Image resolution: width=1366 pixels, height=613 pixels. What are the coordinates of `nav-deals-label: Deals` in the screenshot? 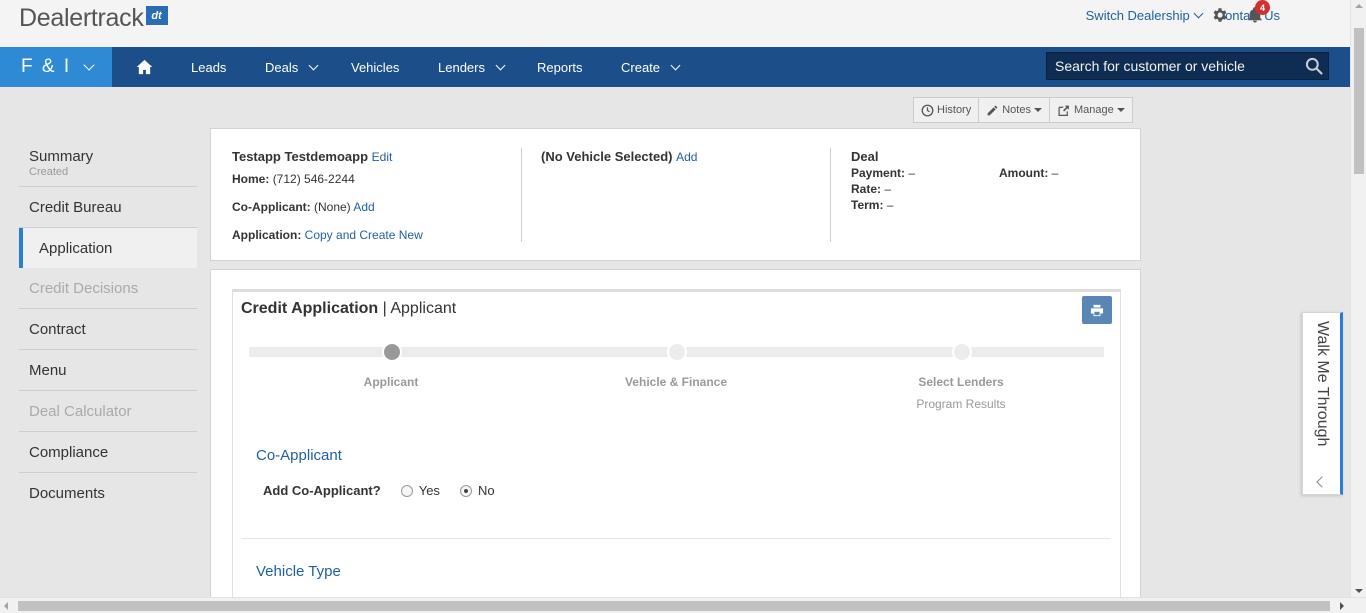 It's located at (282, 67).